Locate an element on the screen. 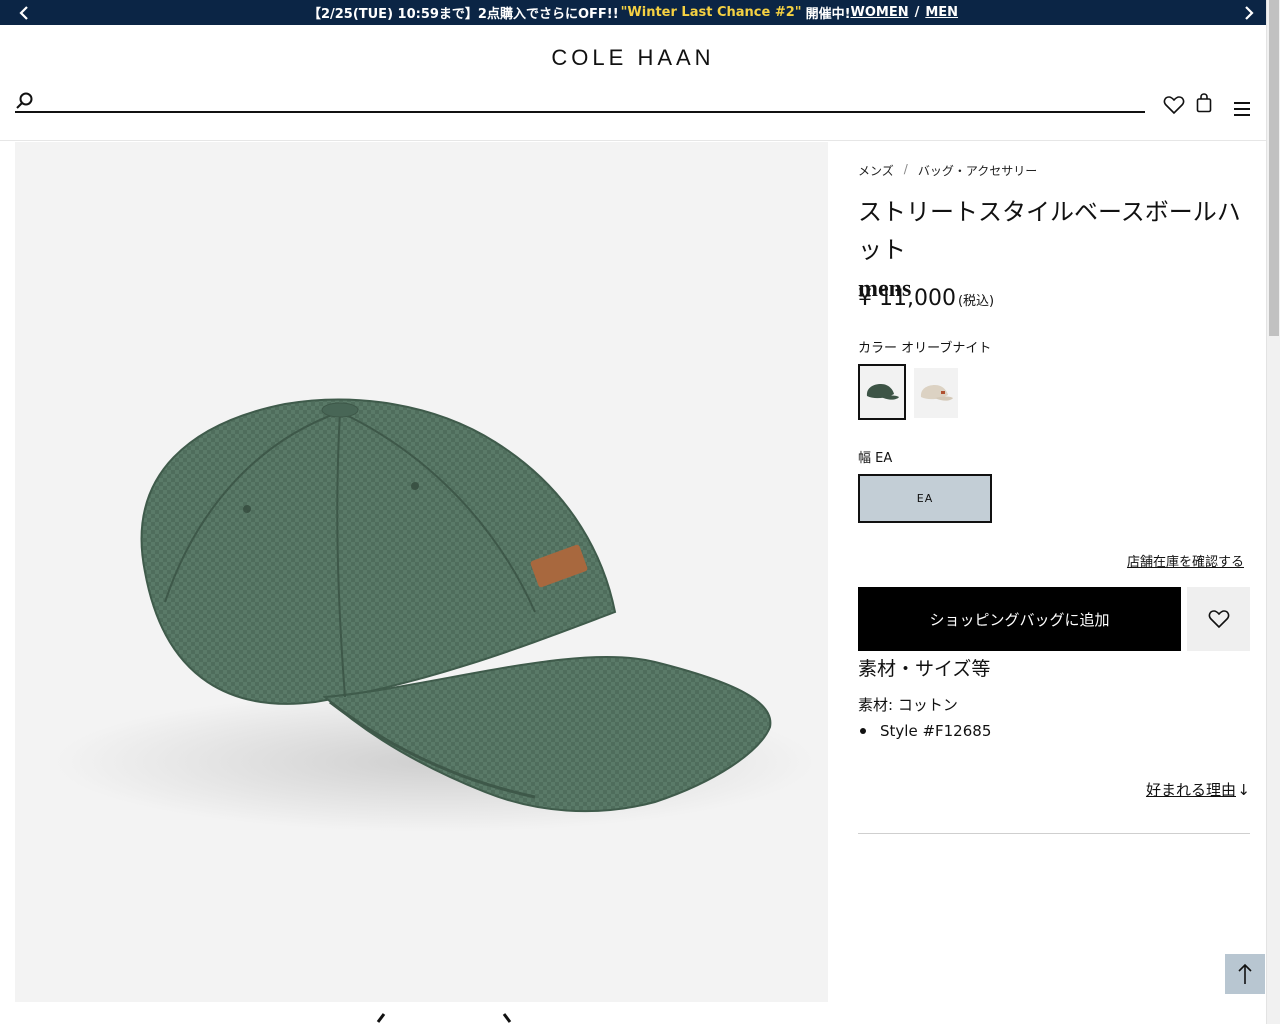 This screenshot has height=1024, width=1280. search-bar is located at coordinates (580, 101).